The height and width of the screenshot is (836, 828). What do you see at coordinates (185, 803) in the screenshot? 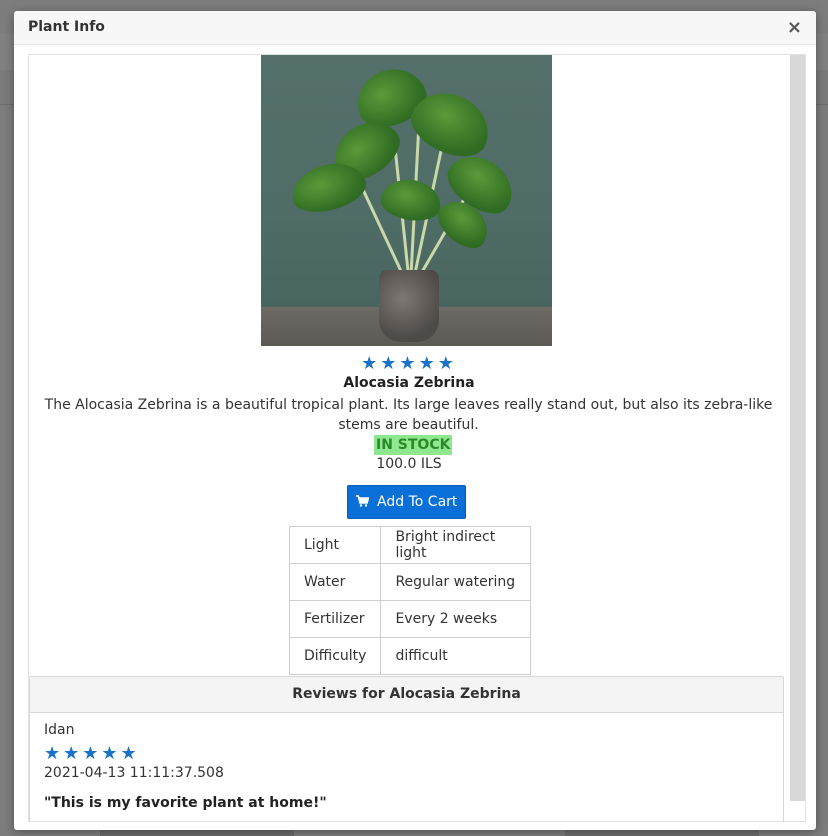
I see `review-text: "This is my favorite plant at home!"` at bounding box center [185, 803].